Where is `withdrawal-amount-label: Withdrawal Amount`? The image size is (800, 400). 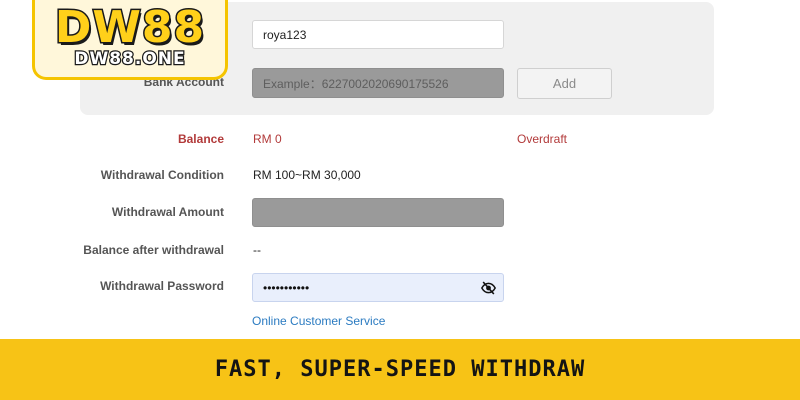
withdrawal-amount-label: Withdrawal Amount is located at coordinates (167, 212).